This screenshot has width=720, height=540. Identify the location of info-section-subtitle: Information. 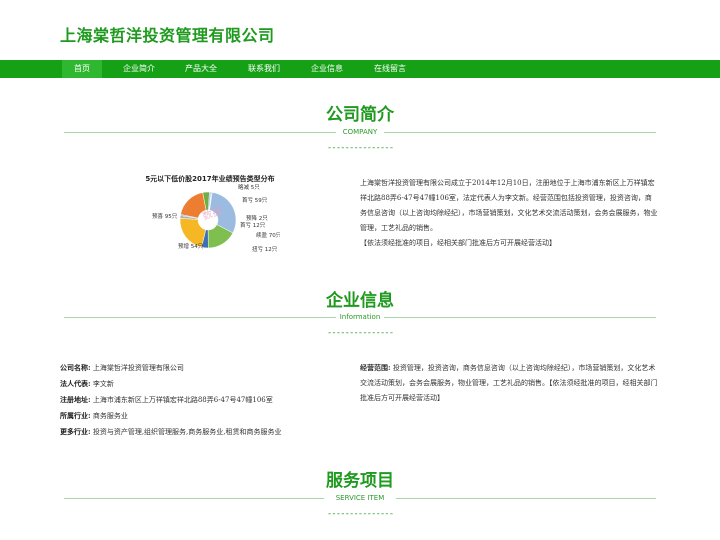
(360, 317).